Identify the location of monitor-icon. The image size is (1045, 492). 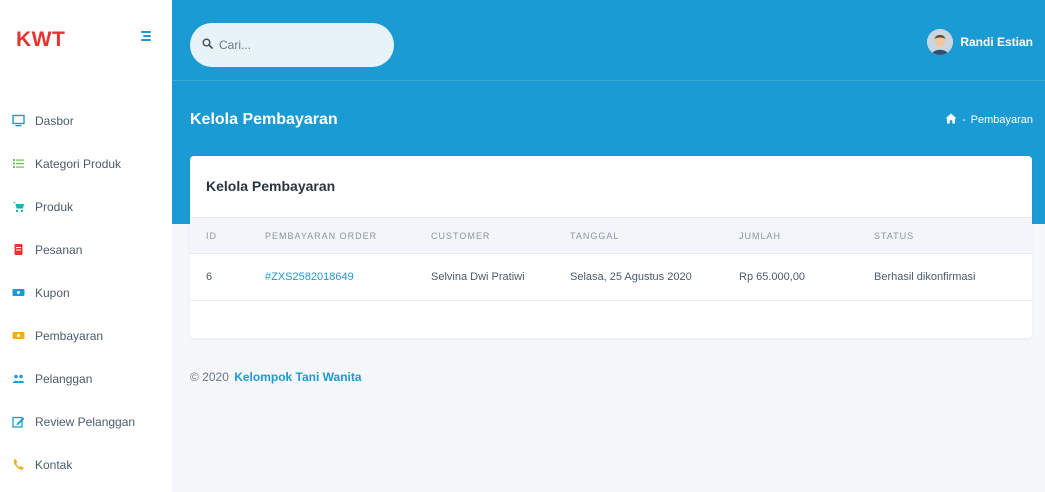
(18, 120).